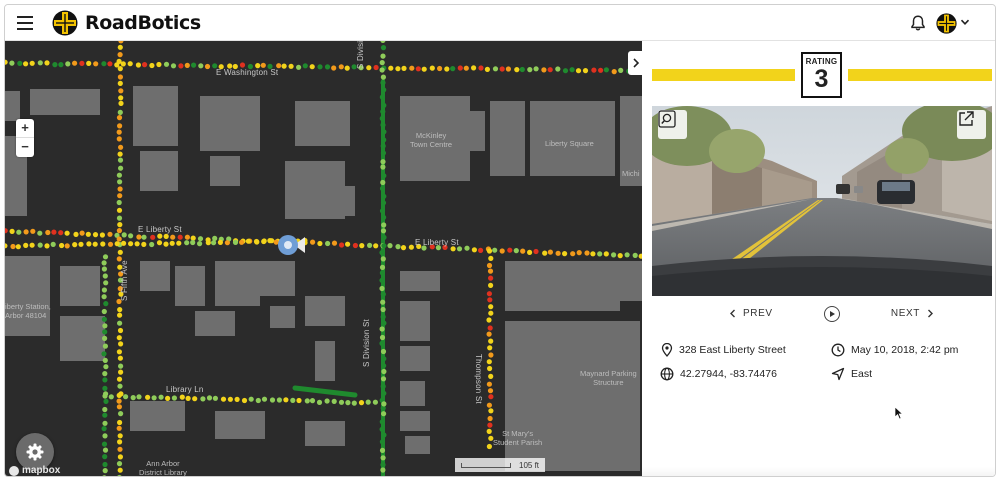  I want to click on road-label-division-north: S Division St, so click(360, 55).